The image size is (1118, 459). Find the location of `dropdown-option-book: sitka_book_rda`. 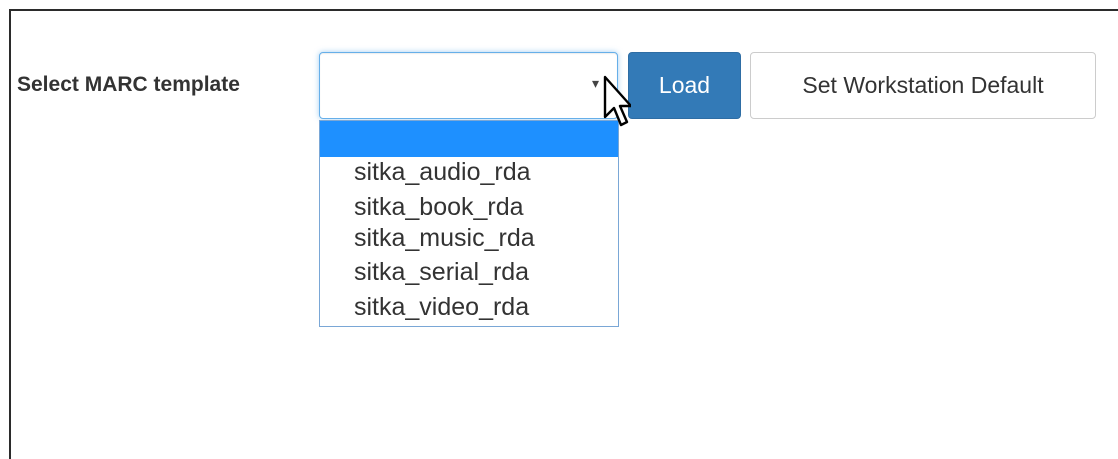

dropdown-option-book: sitka_book_rda is located at coordinates (469, 207).